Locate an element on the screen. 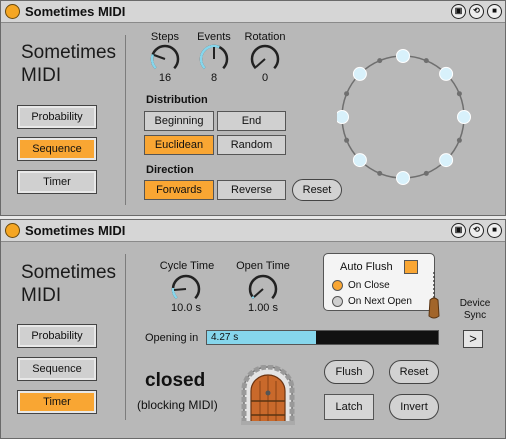 This screenshot has width=506, height=439. rotation-value: 0 is located at coordinates (265, 78).